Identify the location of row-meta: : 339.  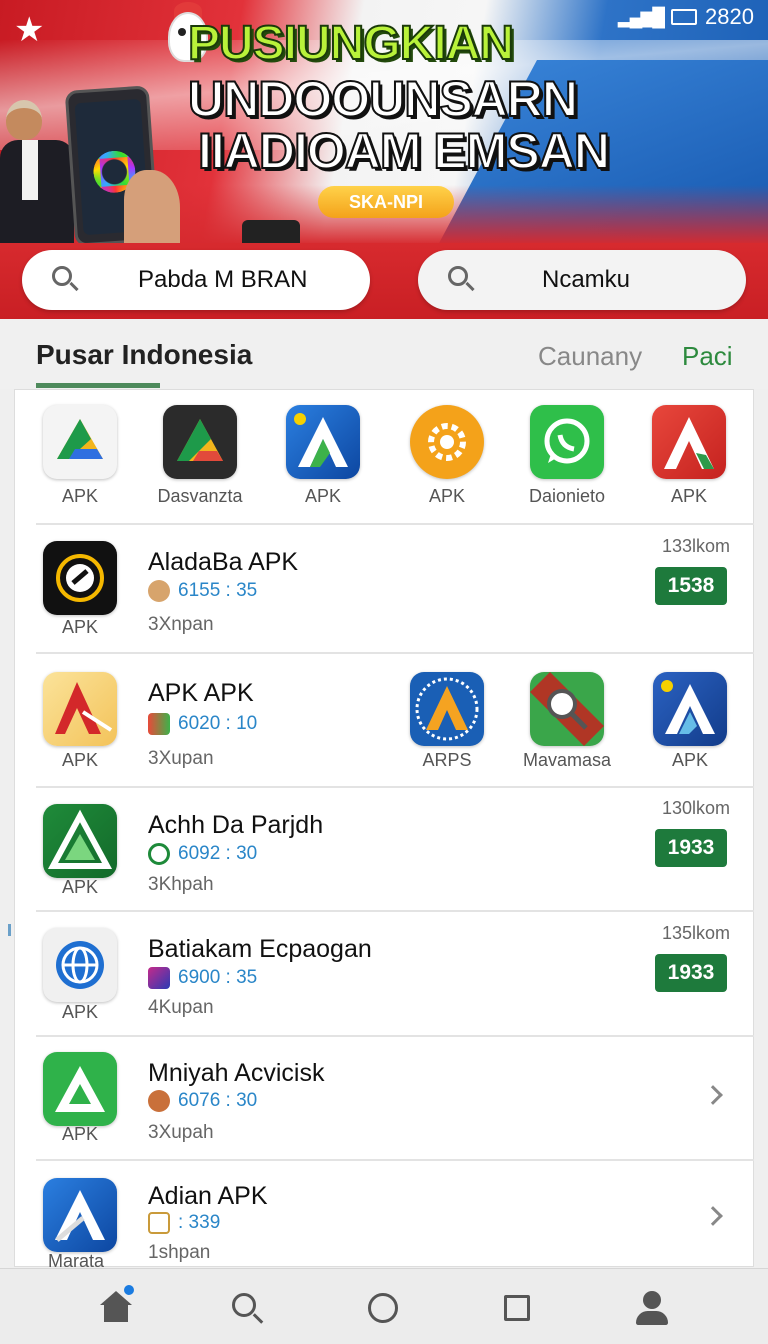
(184, 1223).